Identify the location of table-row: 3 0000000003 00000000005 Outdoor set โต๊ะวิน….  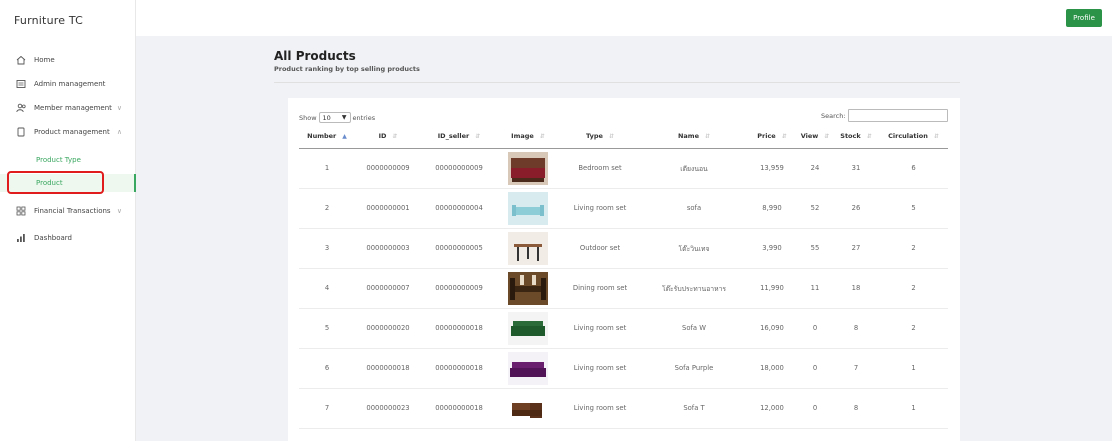
(623, 248).